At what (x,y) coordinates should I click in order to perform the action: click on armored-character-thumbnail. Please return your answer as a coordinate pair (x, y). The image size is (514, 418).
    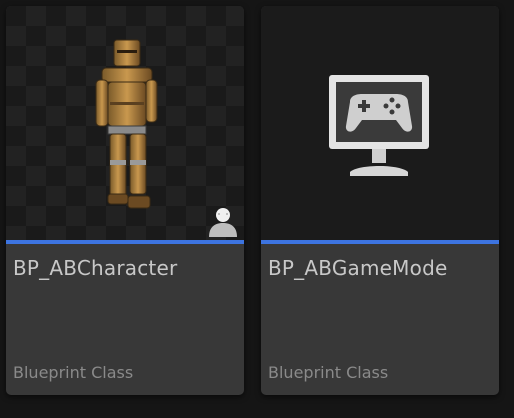
    Looking at the image, I should click on (126, 124).